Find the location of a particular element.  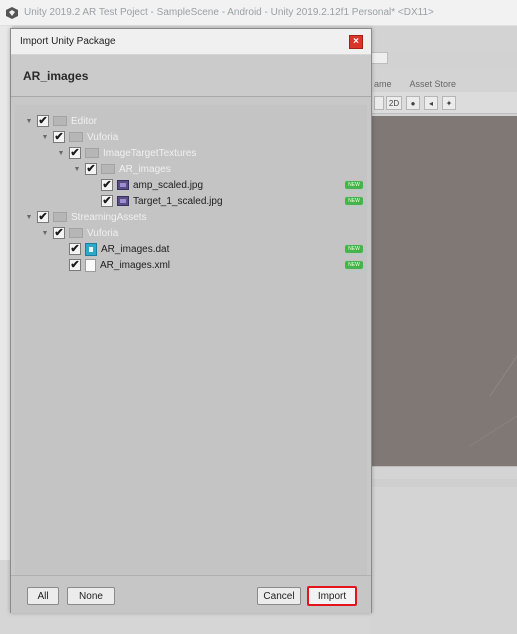

close-icon: × is located at coordinates (356, 41).